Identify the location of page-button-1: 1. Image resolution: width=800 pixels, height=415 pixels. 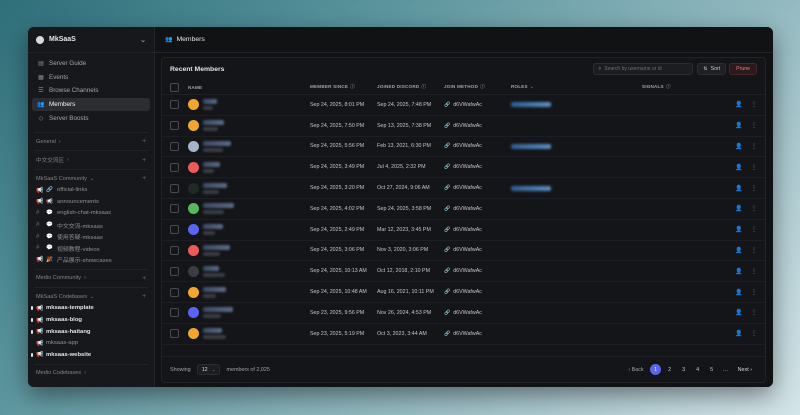
(656, 369).